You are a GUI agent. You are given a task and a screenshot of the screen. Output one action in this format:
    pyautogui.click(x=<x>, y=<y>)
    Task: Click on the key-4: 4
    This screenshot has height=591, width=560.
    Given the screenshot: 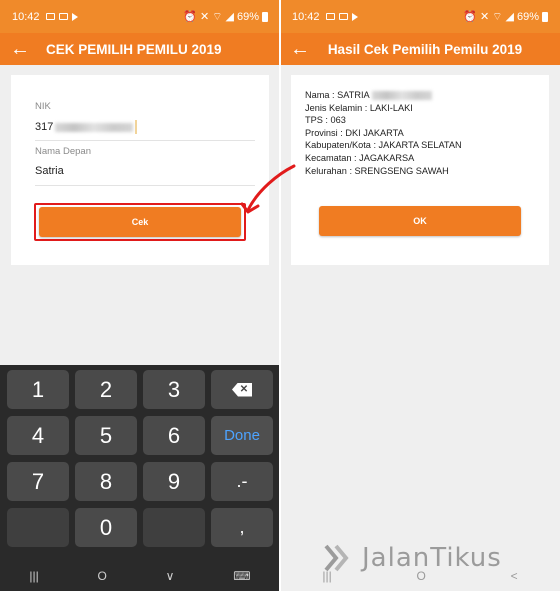 What is the action you would take?
    pyautogui.click(x=38, y=435)
    